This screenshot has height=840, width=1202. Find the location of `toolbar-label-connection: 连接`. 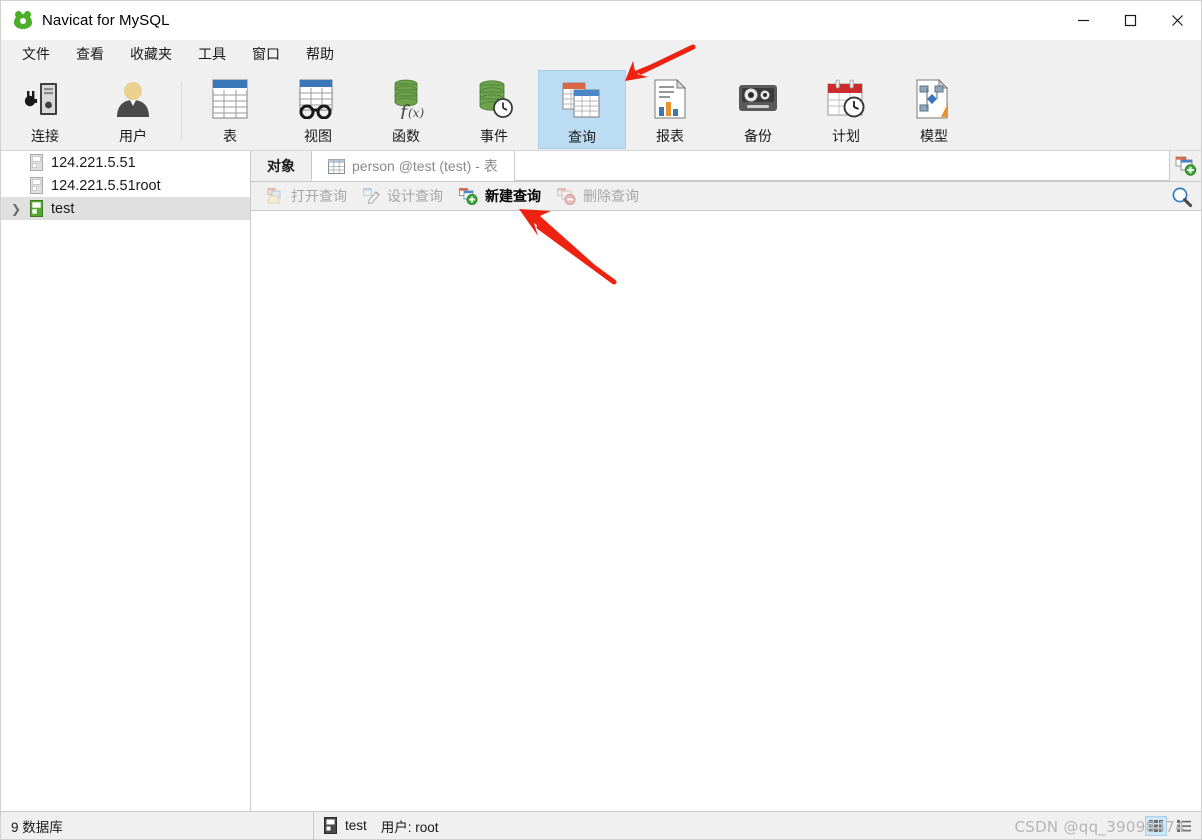

toolbar-label-connection: 连接 is located at coordinates (45, 136).